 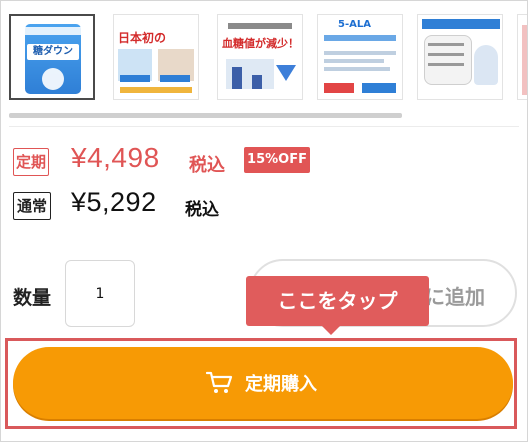 I want to click on thumbnail-2-footer, so click(x=156, y=90).